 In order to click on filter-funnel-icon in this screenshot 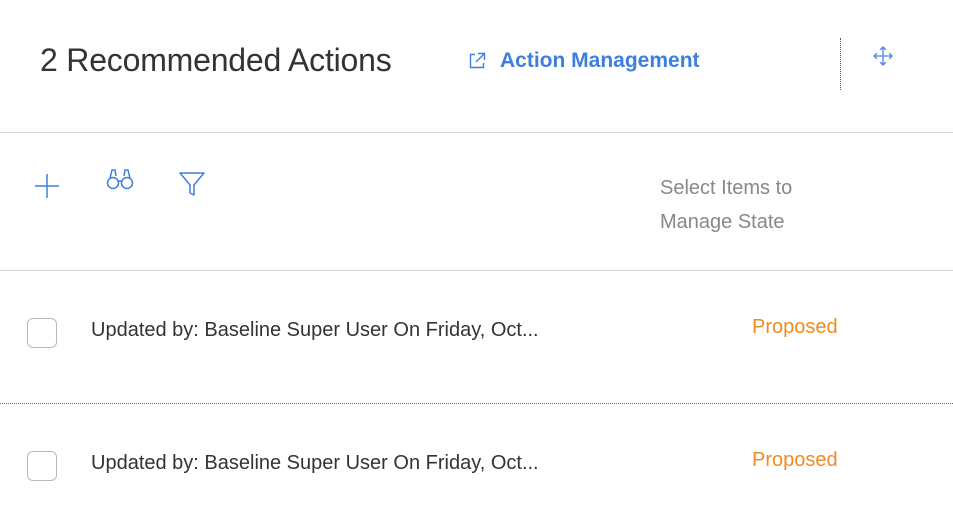, I will do `click(192, 184)`.